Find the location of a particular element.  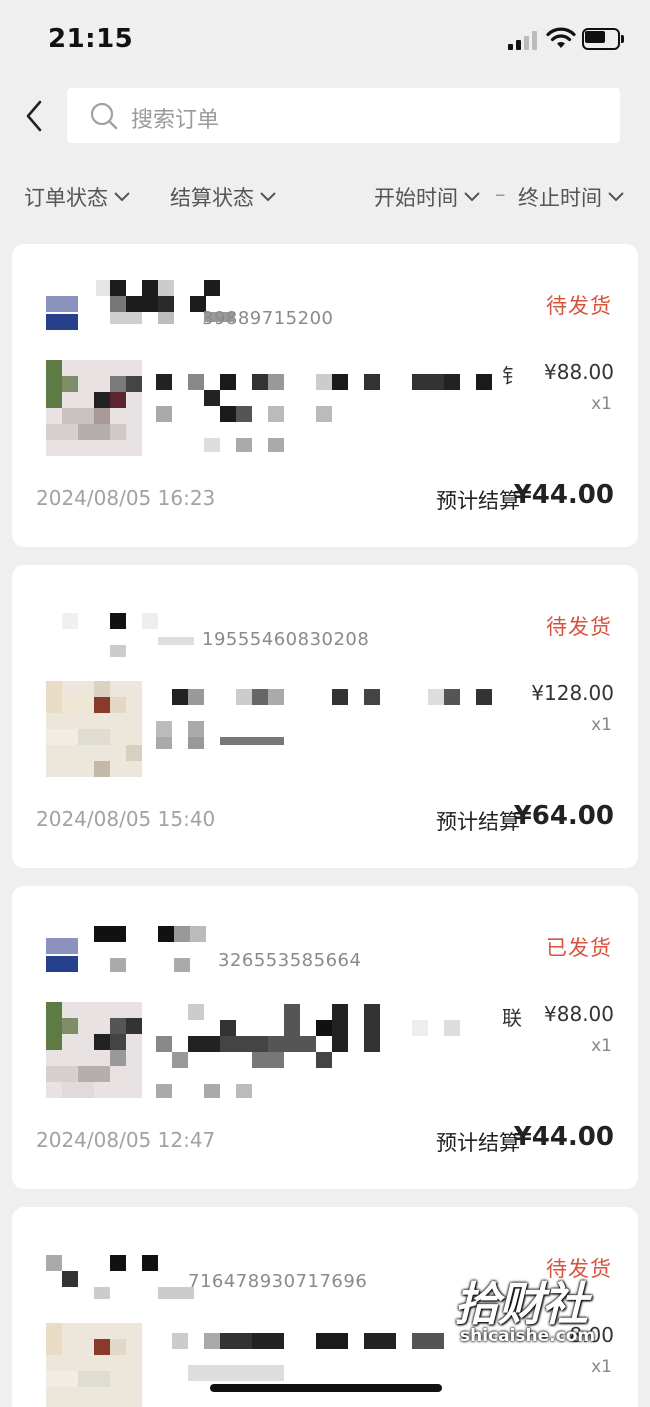

battery-icon is located at coordinates (603, 39).